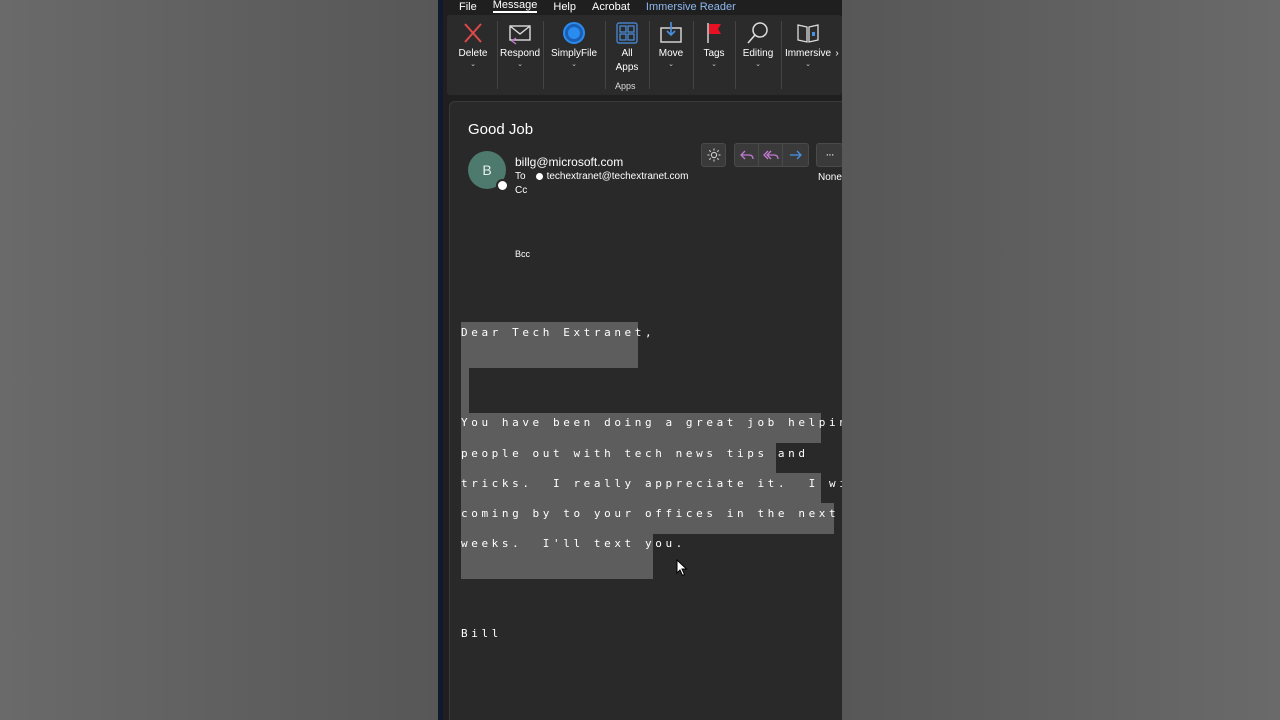  I want to click on tags-label: Tags, so click(714, 53).